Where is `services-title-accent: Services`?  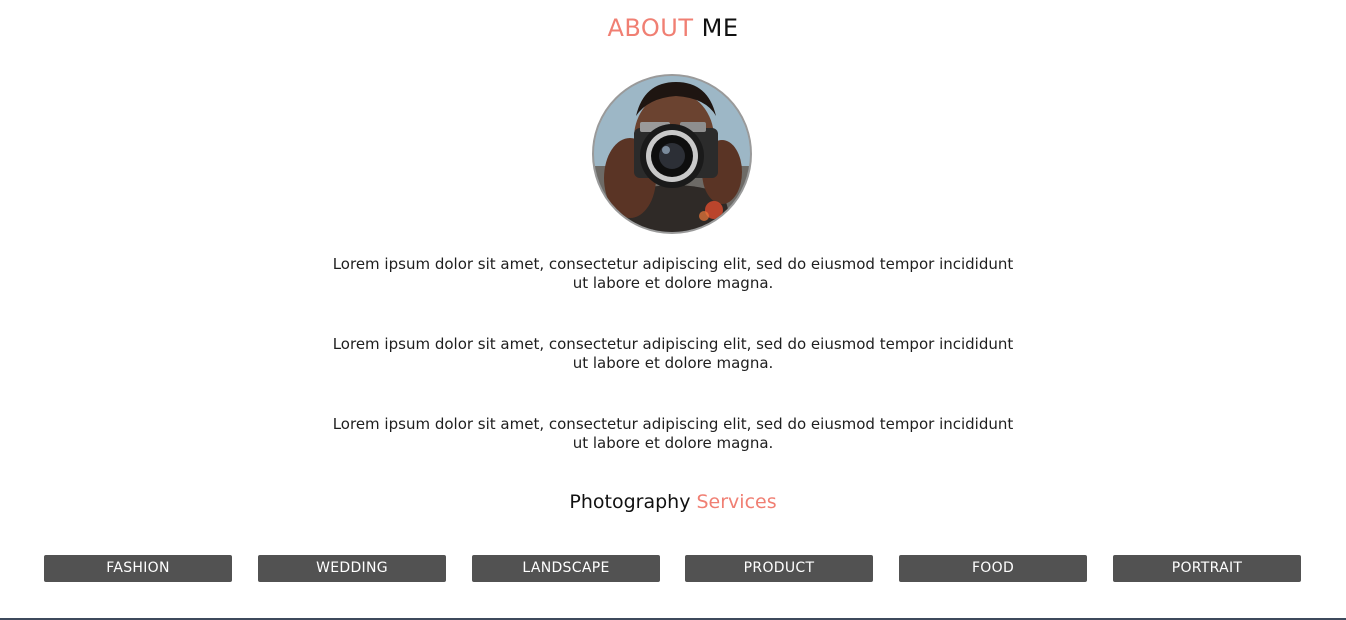 services-title-accent: Services is located at coordinates (736, 502).